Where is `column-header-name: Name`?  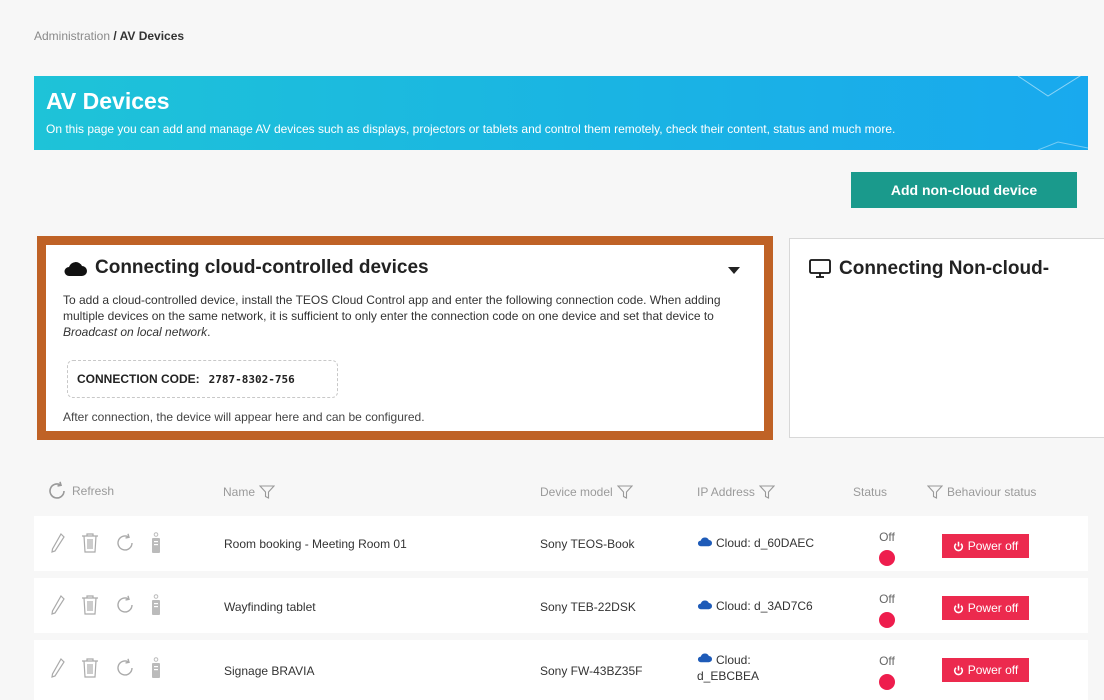
column-header-name: Name is located at coordinates (249, 492).